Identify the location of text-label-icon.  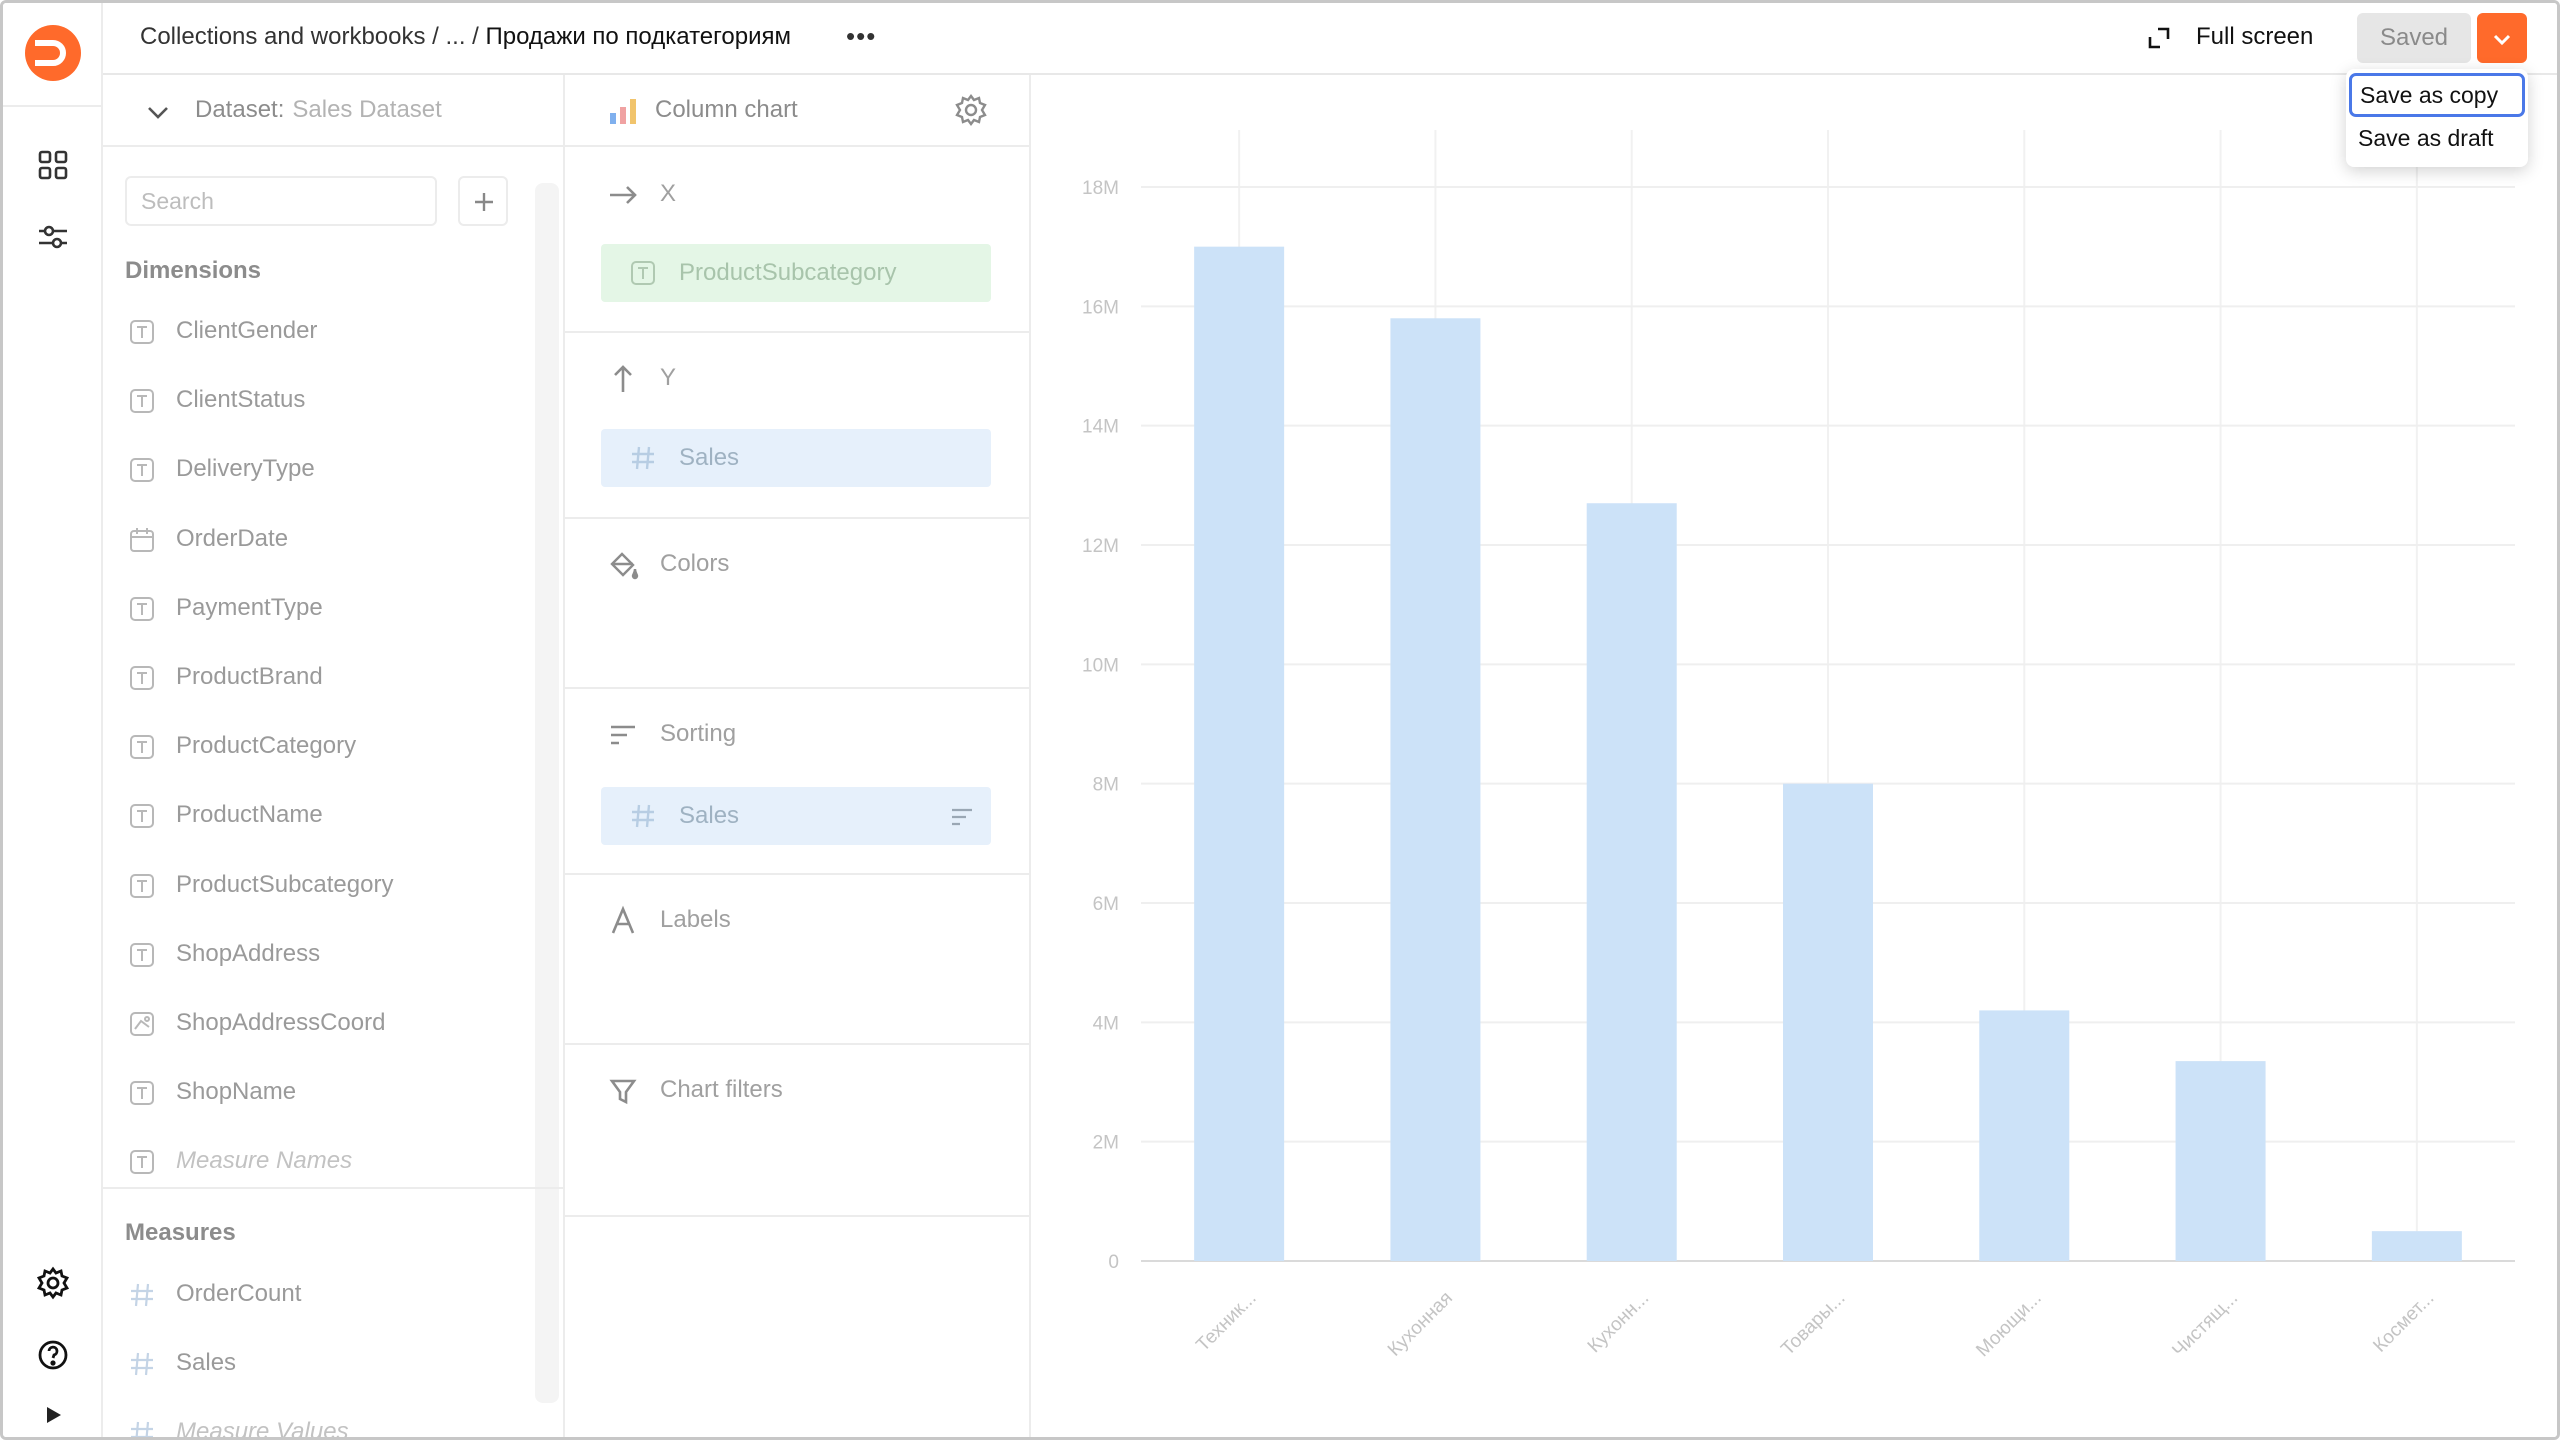
(623, 919).